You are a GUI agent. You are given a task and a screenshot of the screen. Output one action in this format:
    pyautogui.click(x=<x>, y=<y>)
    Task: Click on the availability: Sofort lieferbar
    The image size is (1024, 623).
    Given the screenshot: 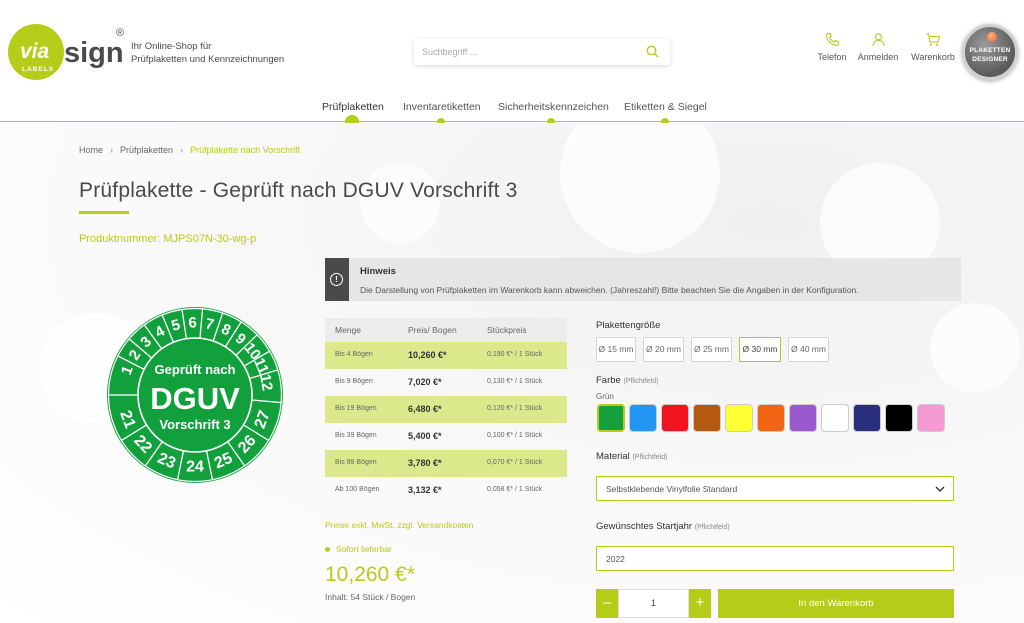 What is the action you would take?
    pyautogui.click(x=358, y=549)
    